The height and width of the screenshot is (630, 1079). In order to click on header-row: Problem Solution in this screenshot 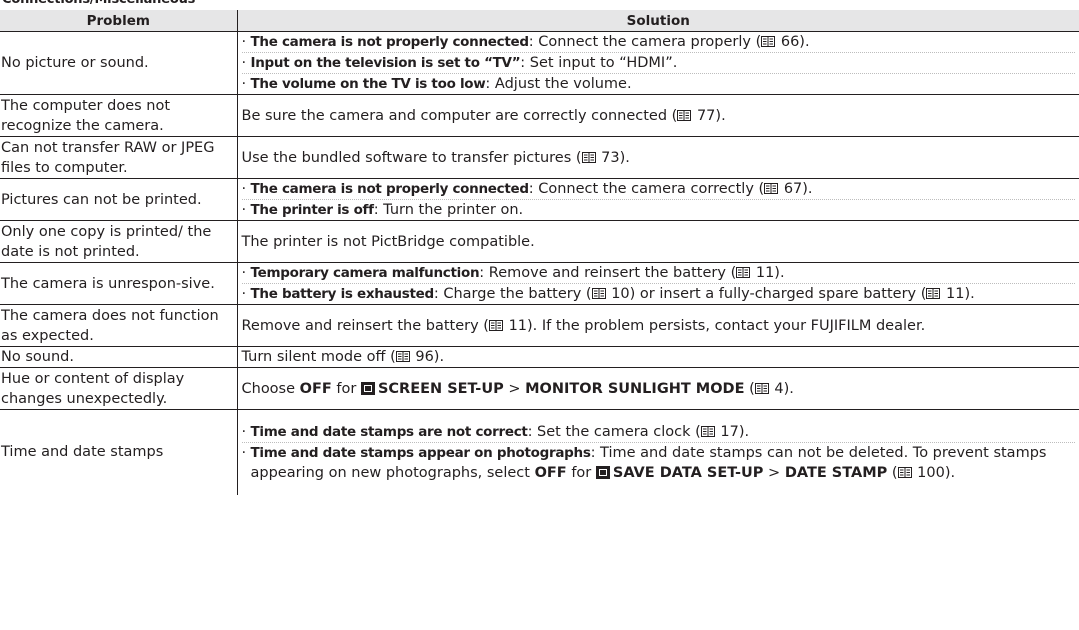, I will do `click(539, 21)`.